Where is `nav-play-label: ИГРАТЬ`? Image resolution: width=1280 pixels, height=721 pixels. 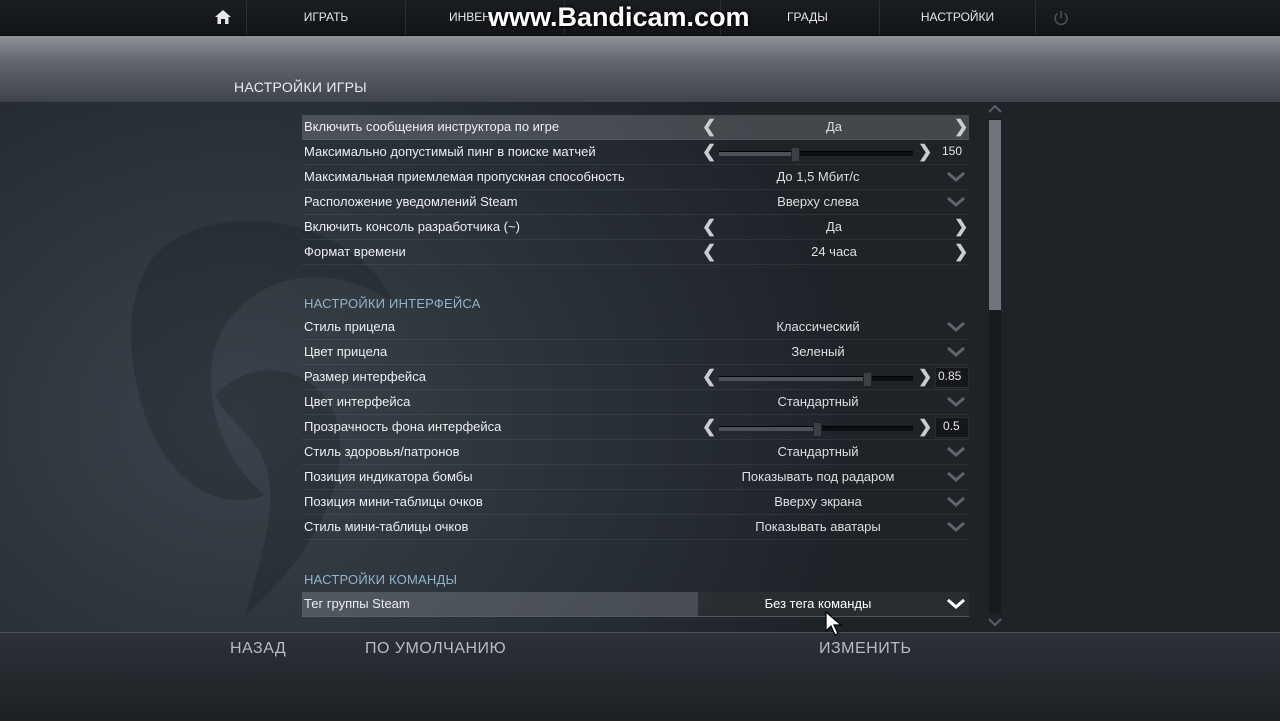 nav-play-label: ИГРАТЬ is located at coordinates (326, 17).